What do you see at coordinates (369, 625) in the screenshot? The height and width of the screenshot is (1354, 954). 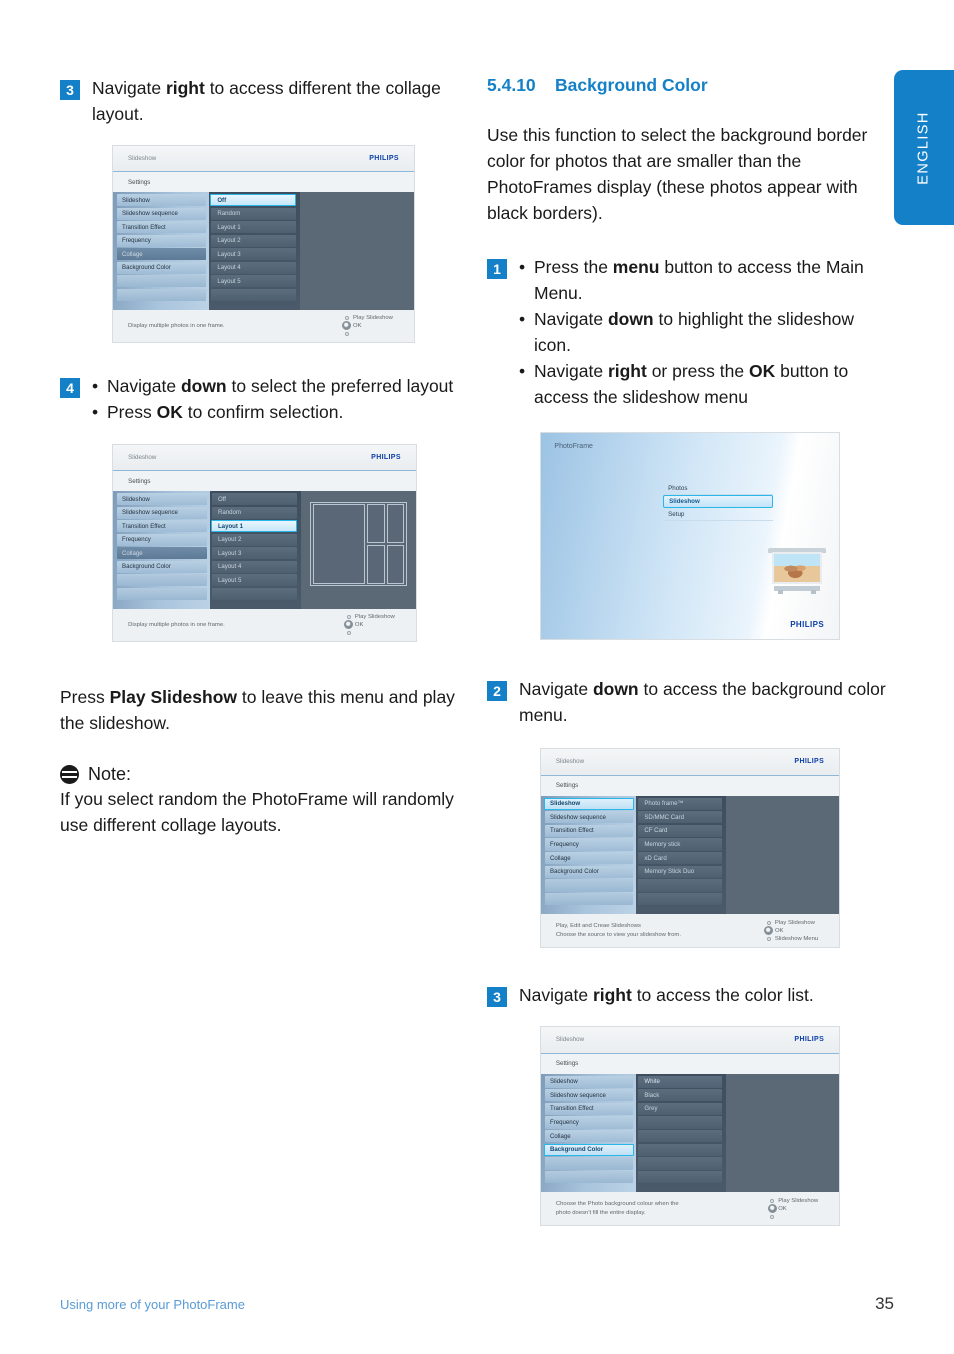 I see `control-cluster: Play Slideshow OK` at bounding box center [369, 625].